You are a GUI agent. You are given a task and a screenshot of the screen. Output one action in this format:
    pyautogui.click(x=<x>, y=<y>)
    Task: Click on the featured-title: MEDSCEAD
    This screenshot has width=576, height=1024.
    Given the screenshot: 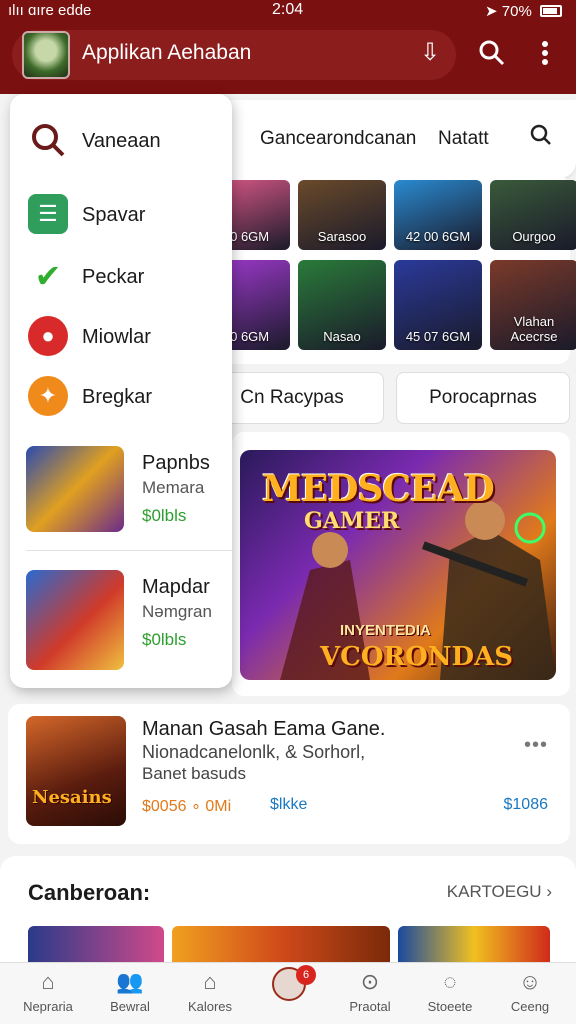 What is the action you would take?
    pyautogui.click(x=378, y=489)
    